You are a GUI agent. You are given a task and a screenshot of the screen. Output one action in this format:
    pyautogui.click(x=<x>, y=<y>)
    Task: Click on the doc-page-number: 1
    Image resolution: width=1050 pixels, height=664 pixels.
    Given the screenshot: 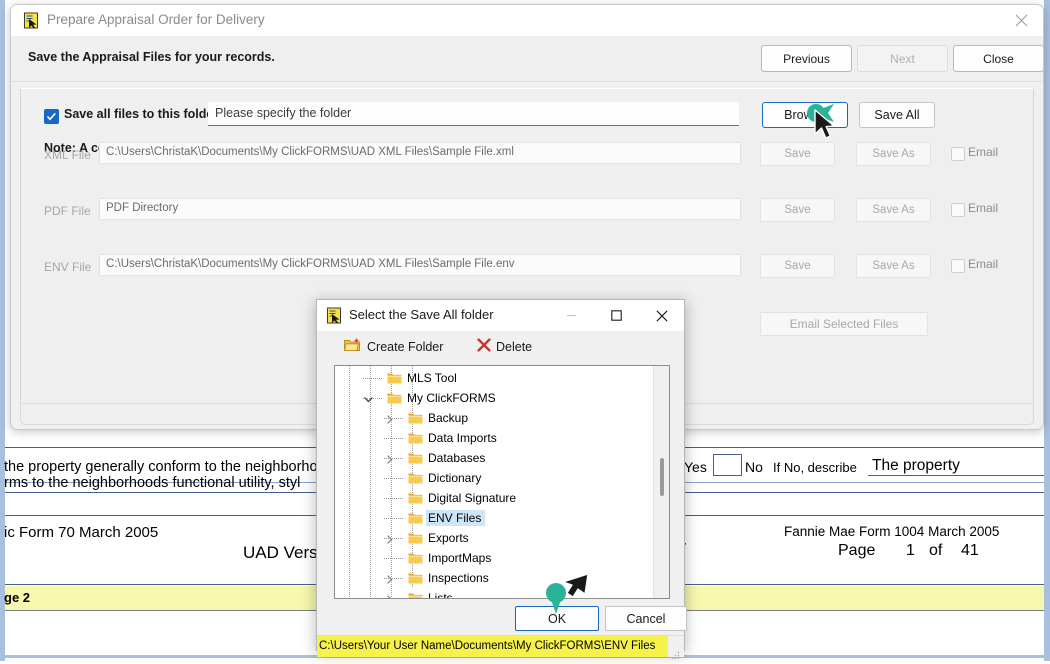 What is the action you would take?
    pyautogui.click(x=910, y=550)
    